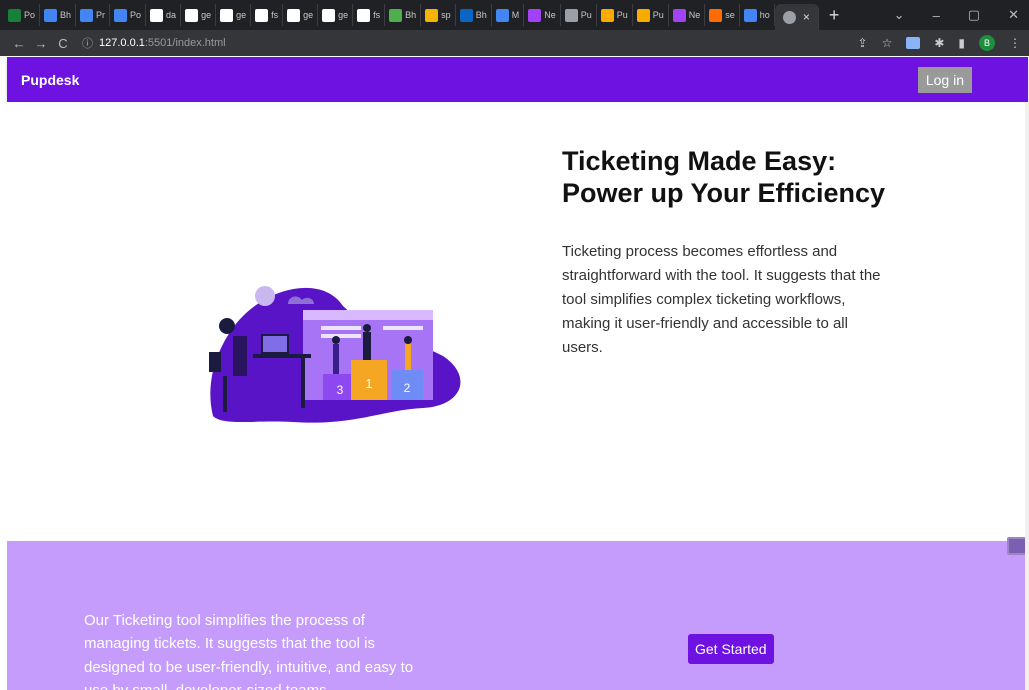  I want to click on close-tab-icon: ×, so click(806, 17).